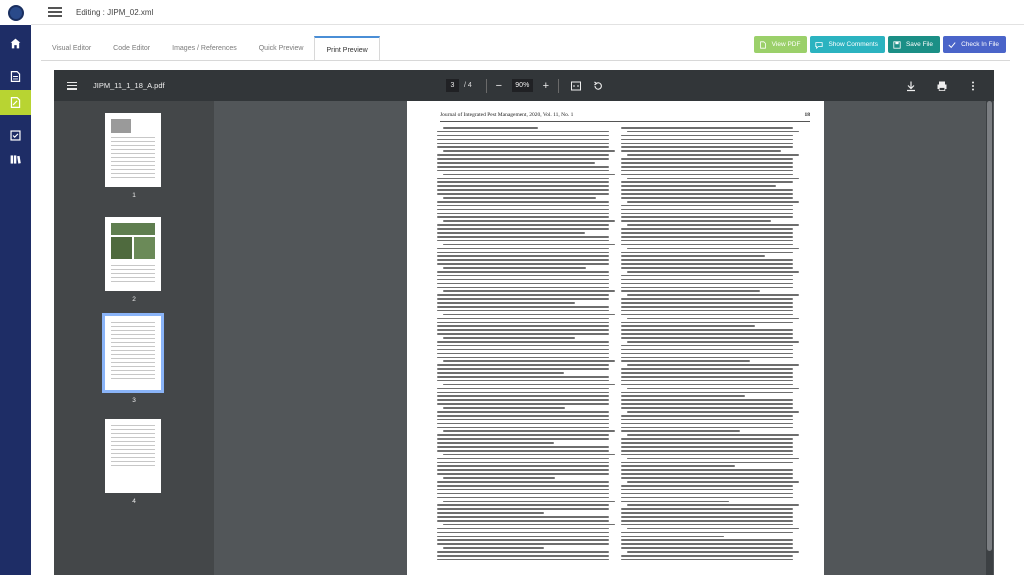 The image size is (1024, 575). What do you see at coordinates (72, 85) in the screenshot?
I see `pdf-menu-icon` at bounding box center [72, 85].